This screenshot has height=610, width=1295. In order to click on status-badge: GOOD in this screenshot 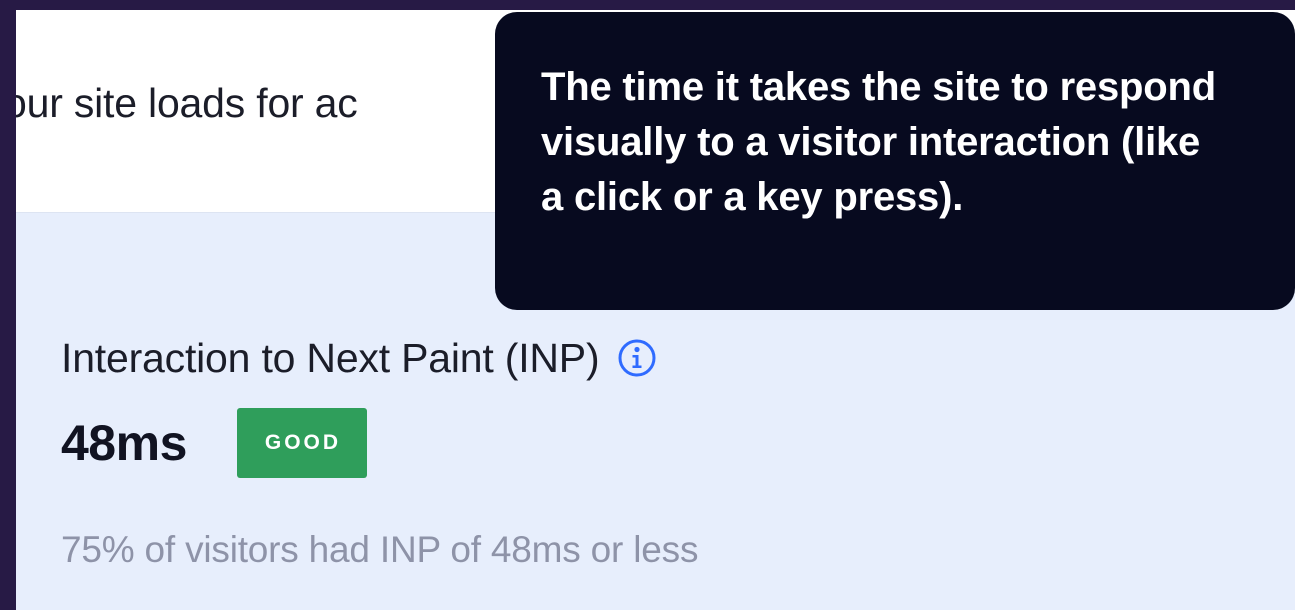, I will do `click(302, 443)`.